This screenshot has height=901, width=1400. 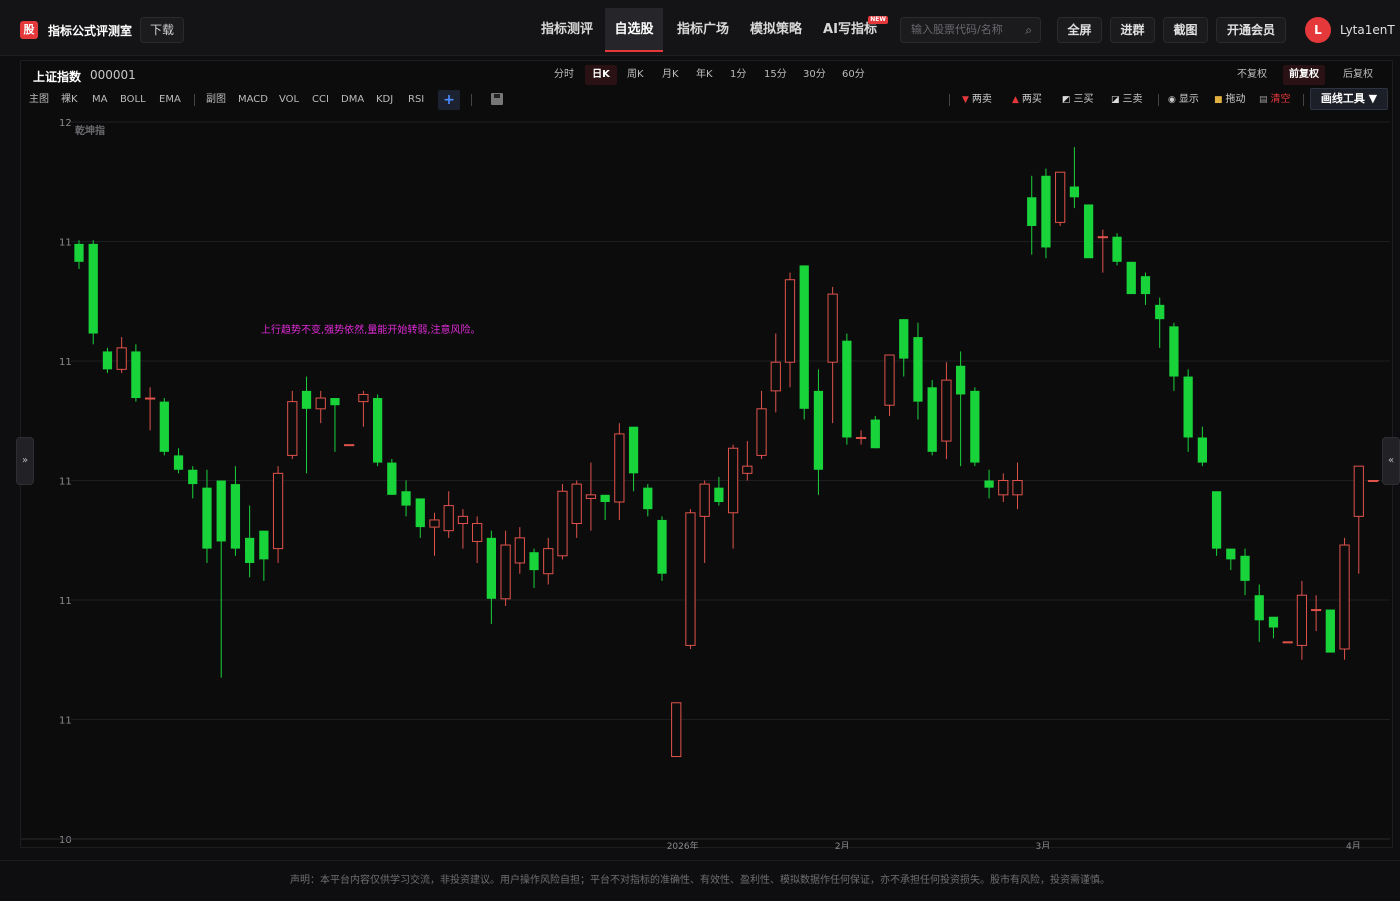 I want to click on period-60min: 60分, so click(x=853, y=75).